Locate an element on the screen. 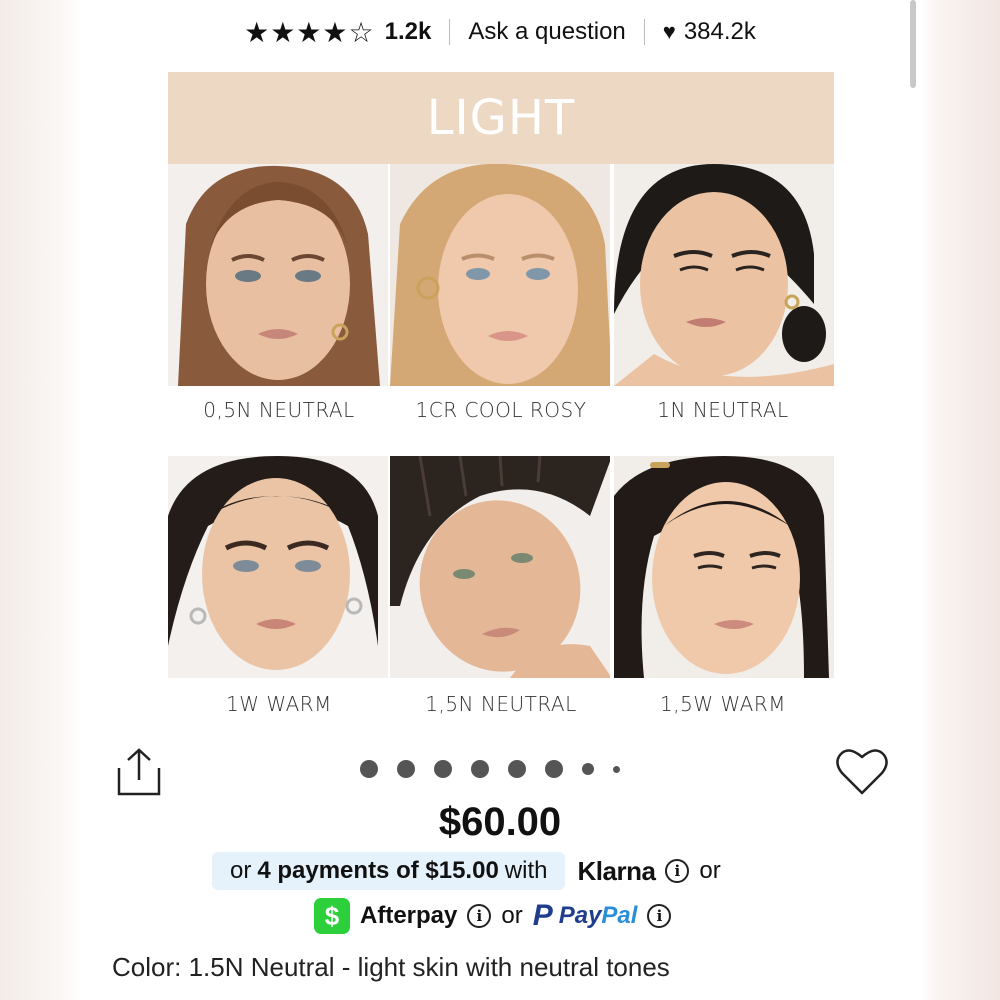  carousel-dots is located at coordinates (490, 769).